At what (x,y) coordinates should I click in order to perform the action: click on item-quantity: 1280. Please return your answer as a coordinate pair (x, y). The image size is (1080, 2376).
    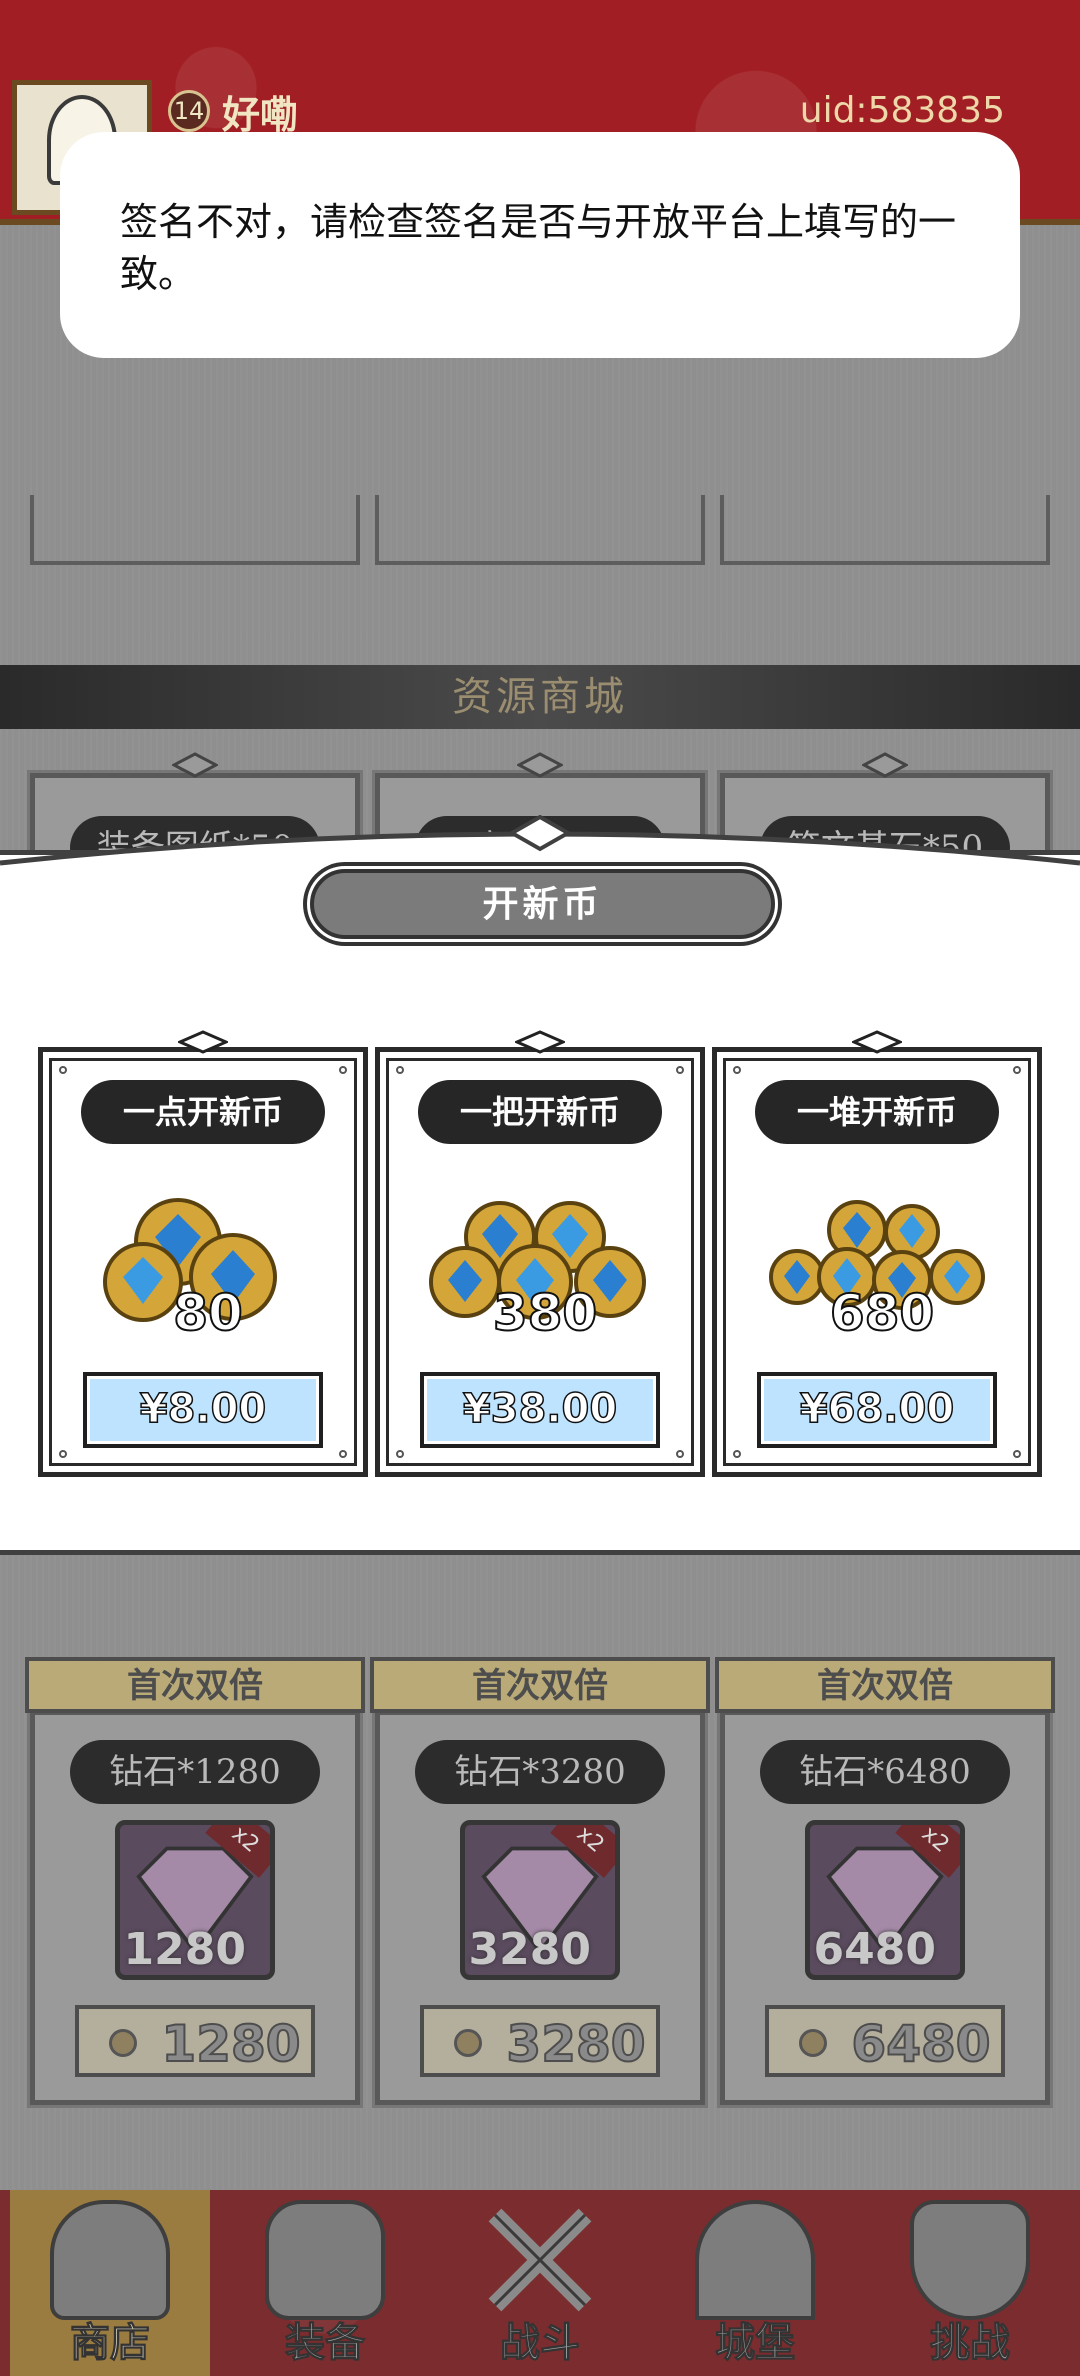
    Looking at the image, I should click on (184, 1949).